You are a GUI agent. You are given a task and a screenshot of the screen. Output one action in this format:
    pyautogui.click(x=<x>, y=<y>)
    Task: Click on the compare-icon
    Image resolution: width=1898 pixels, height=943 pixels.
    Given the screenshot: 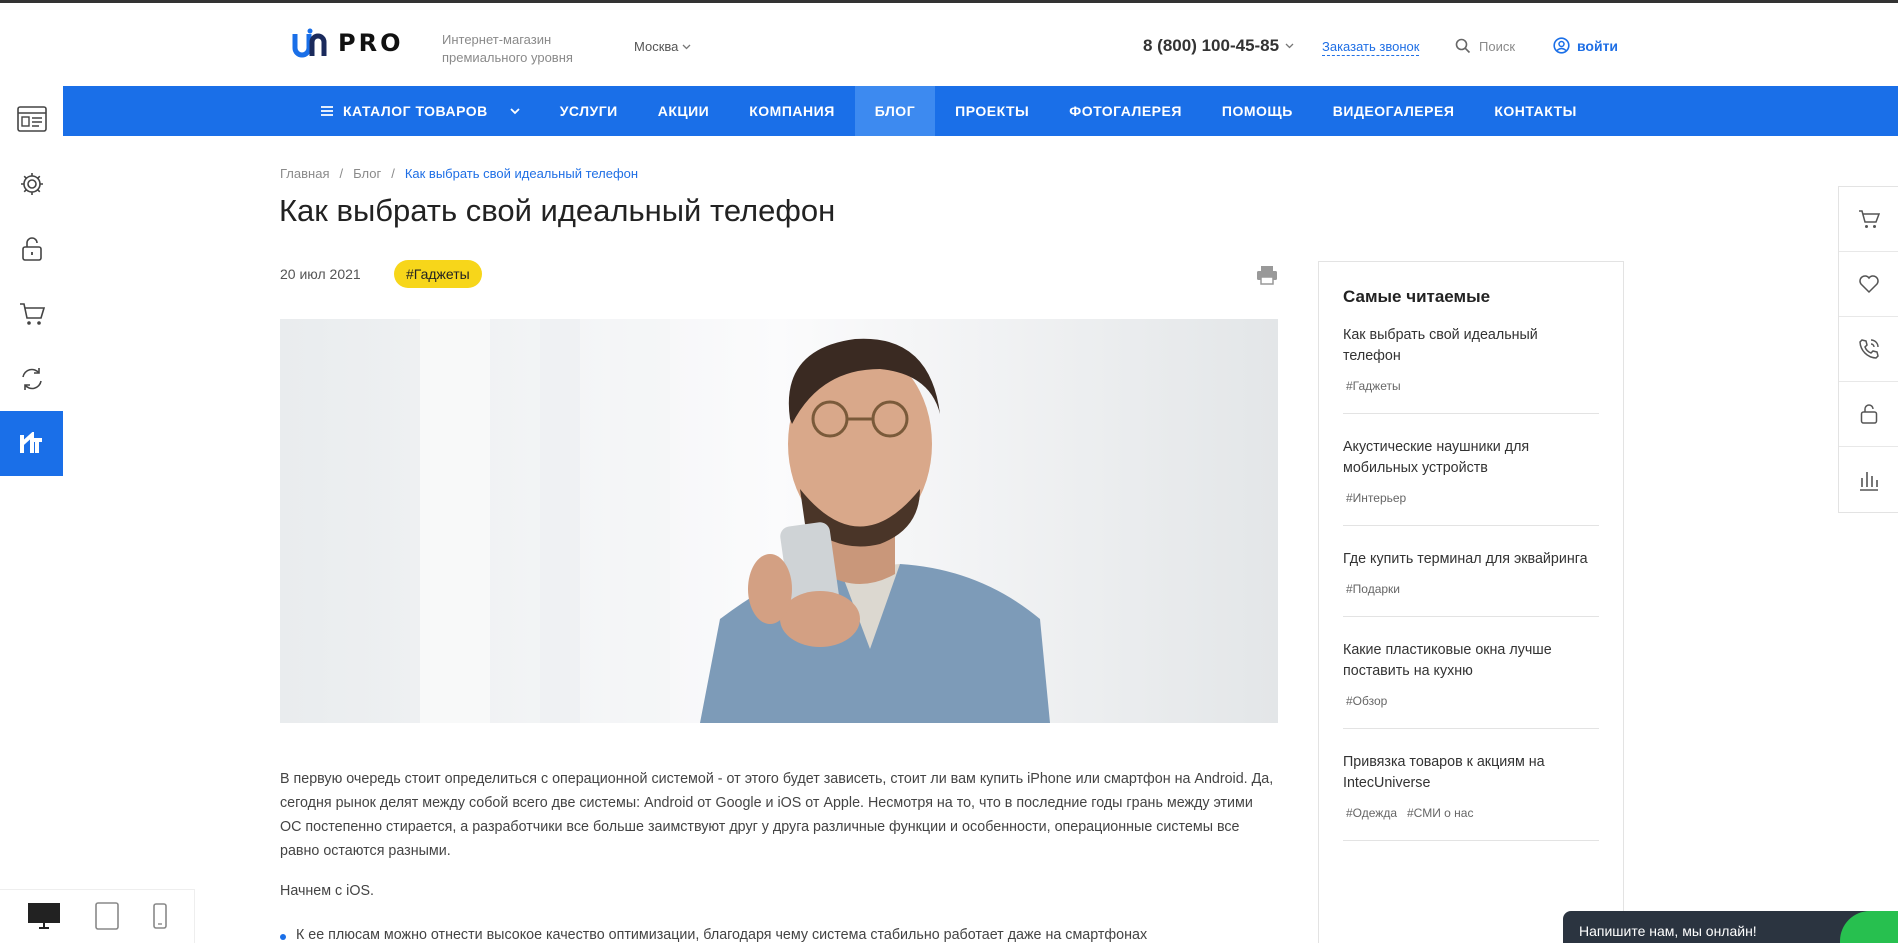 What is the action you would take?
    pyautogui.click(x=1868, y=481)
    